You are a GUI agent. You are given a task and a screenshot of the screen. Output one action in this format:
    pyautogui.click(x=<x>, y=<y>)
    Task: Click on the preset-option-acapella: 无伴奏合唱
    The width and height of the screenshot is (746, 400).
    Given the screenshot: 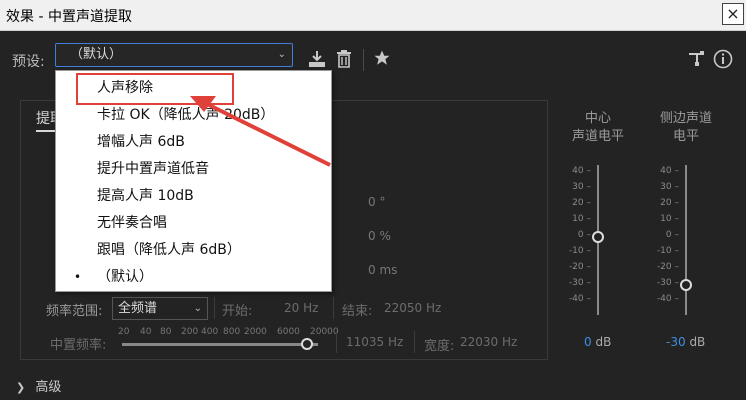 What is the action you would take?
    pyautogui.click(x=194, y=223)
    